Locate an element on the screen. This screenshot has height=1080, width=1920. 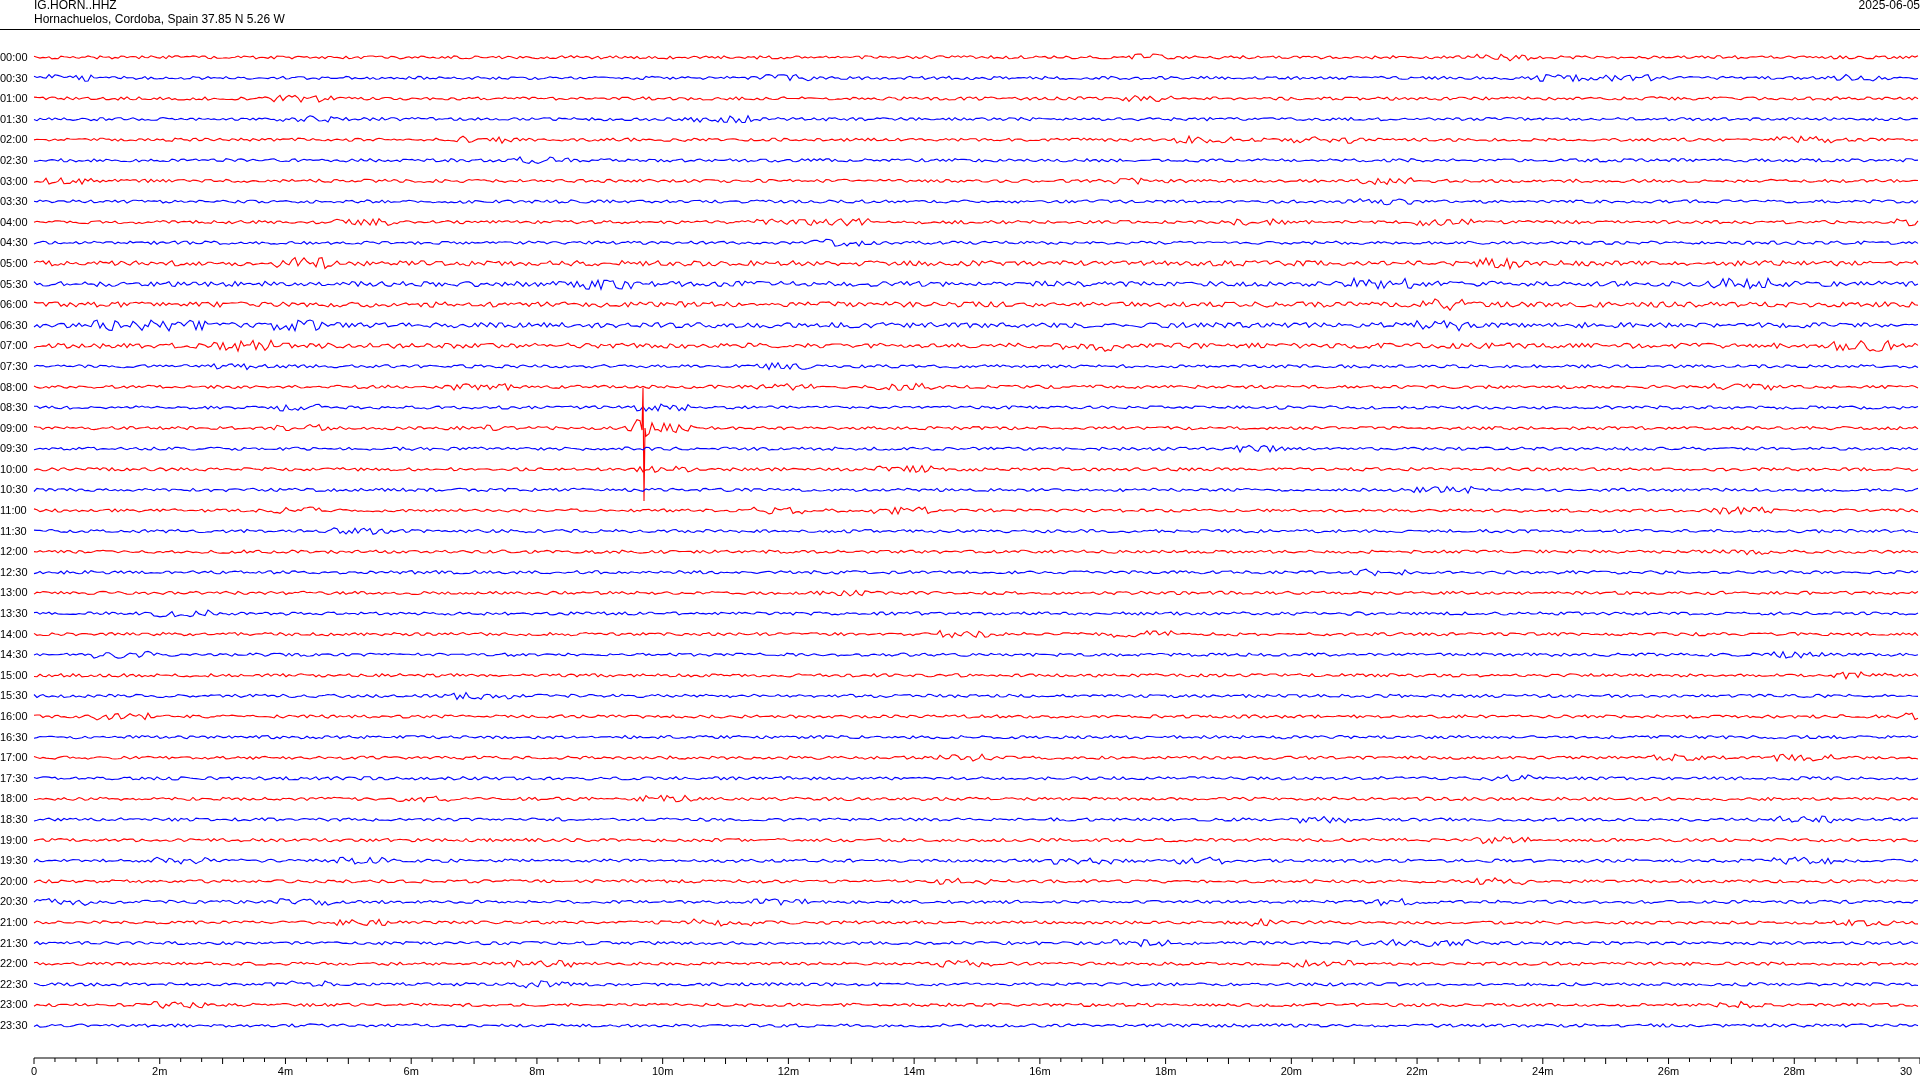
time-label: 15:00 is located at coordinates (14, 675).